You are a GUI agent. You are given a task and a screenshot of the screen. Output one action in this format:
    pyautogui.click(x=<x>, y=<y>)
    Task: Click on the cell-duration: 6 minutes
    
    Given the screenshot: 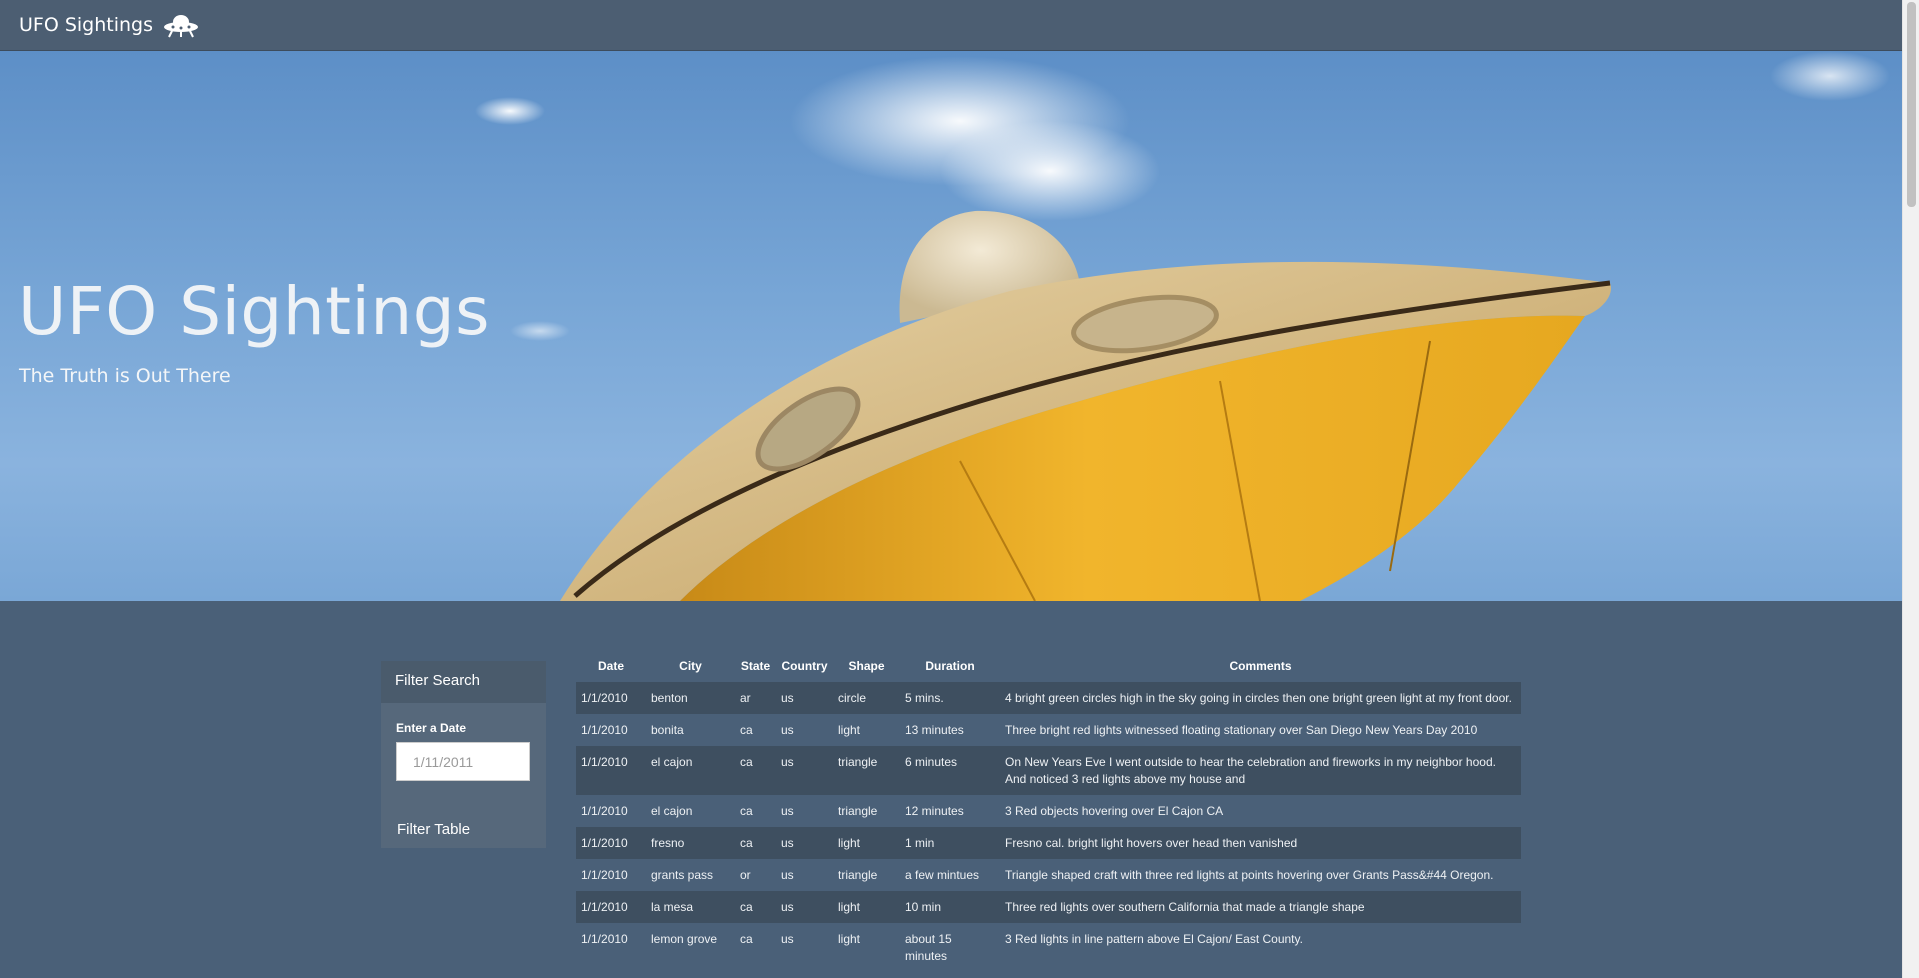 What is the action you would take?
    pyautogui.click(x=931, y=762)
    